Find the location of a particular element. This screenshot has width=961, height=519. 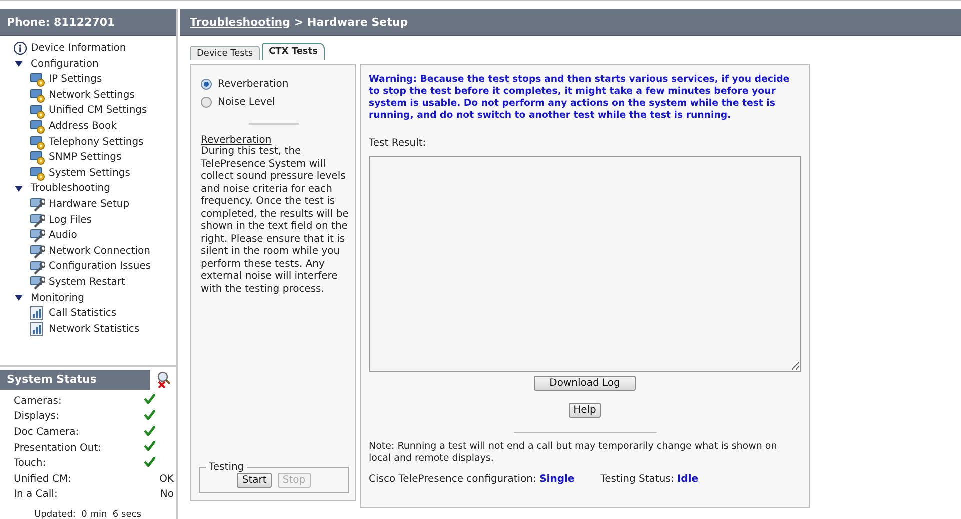

nav-item: Hardware Setup is located at coordinates (89, 204).